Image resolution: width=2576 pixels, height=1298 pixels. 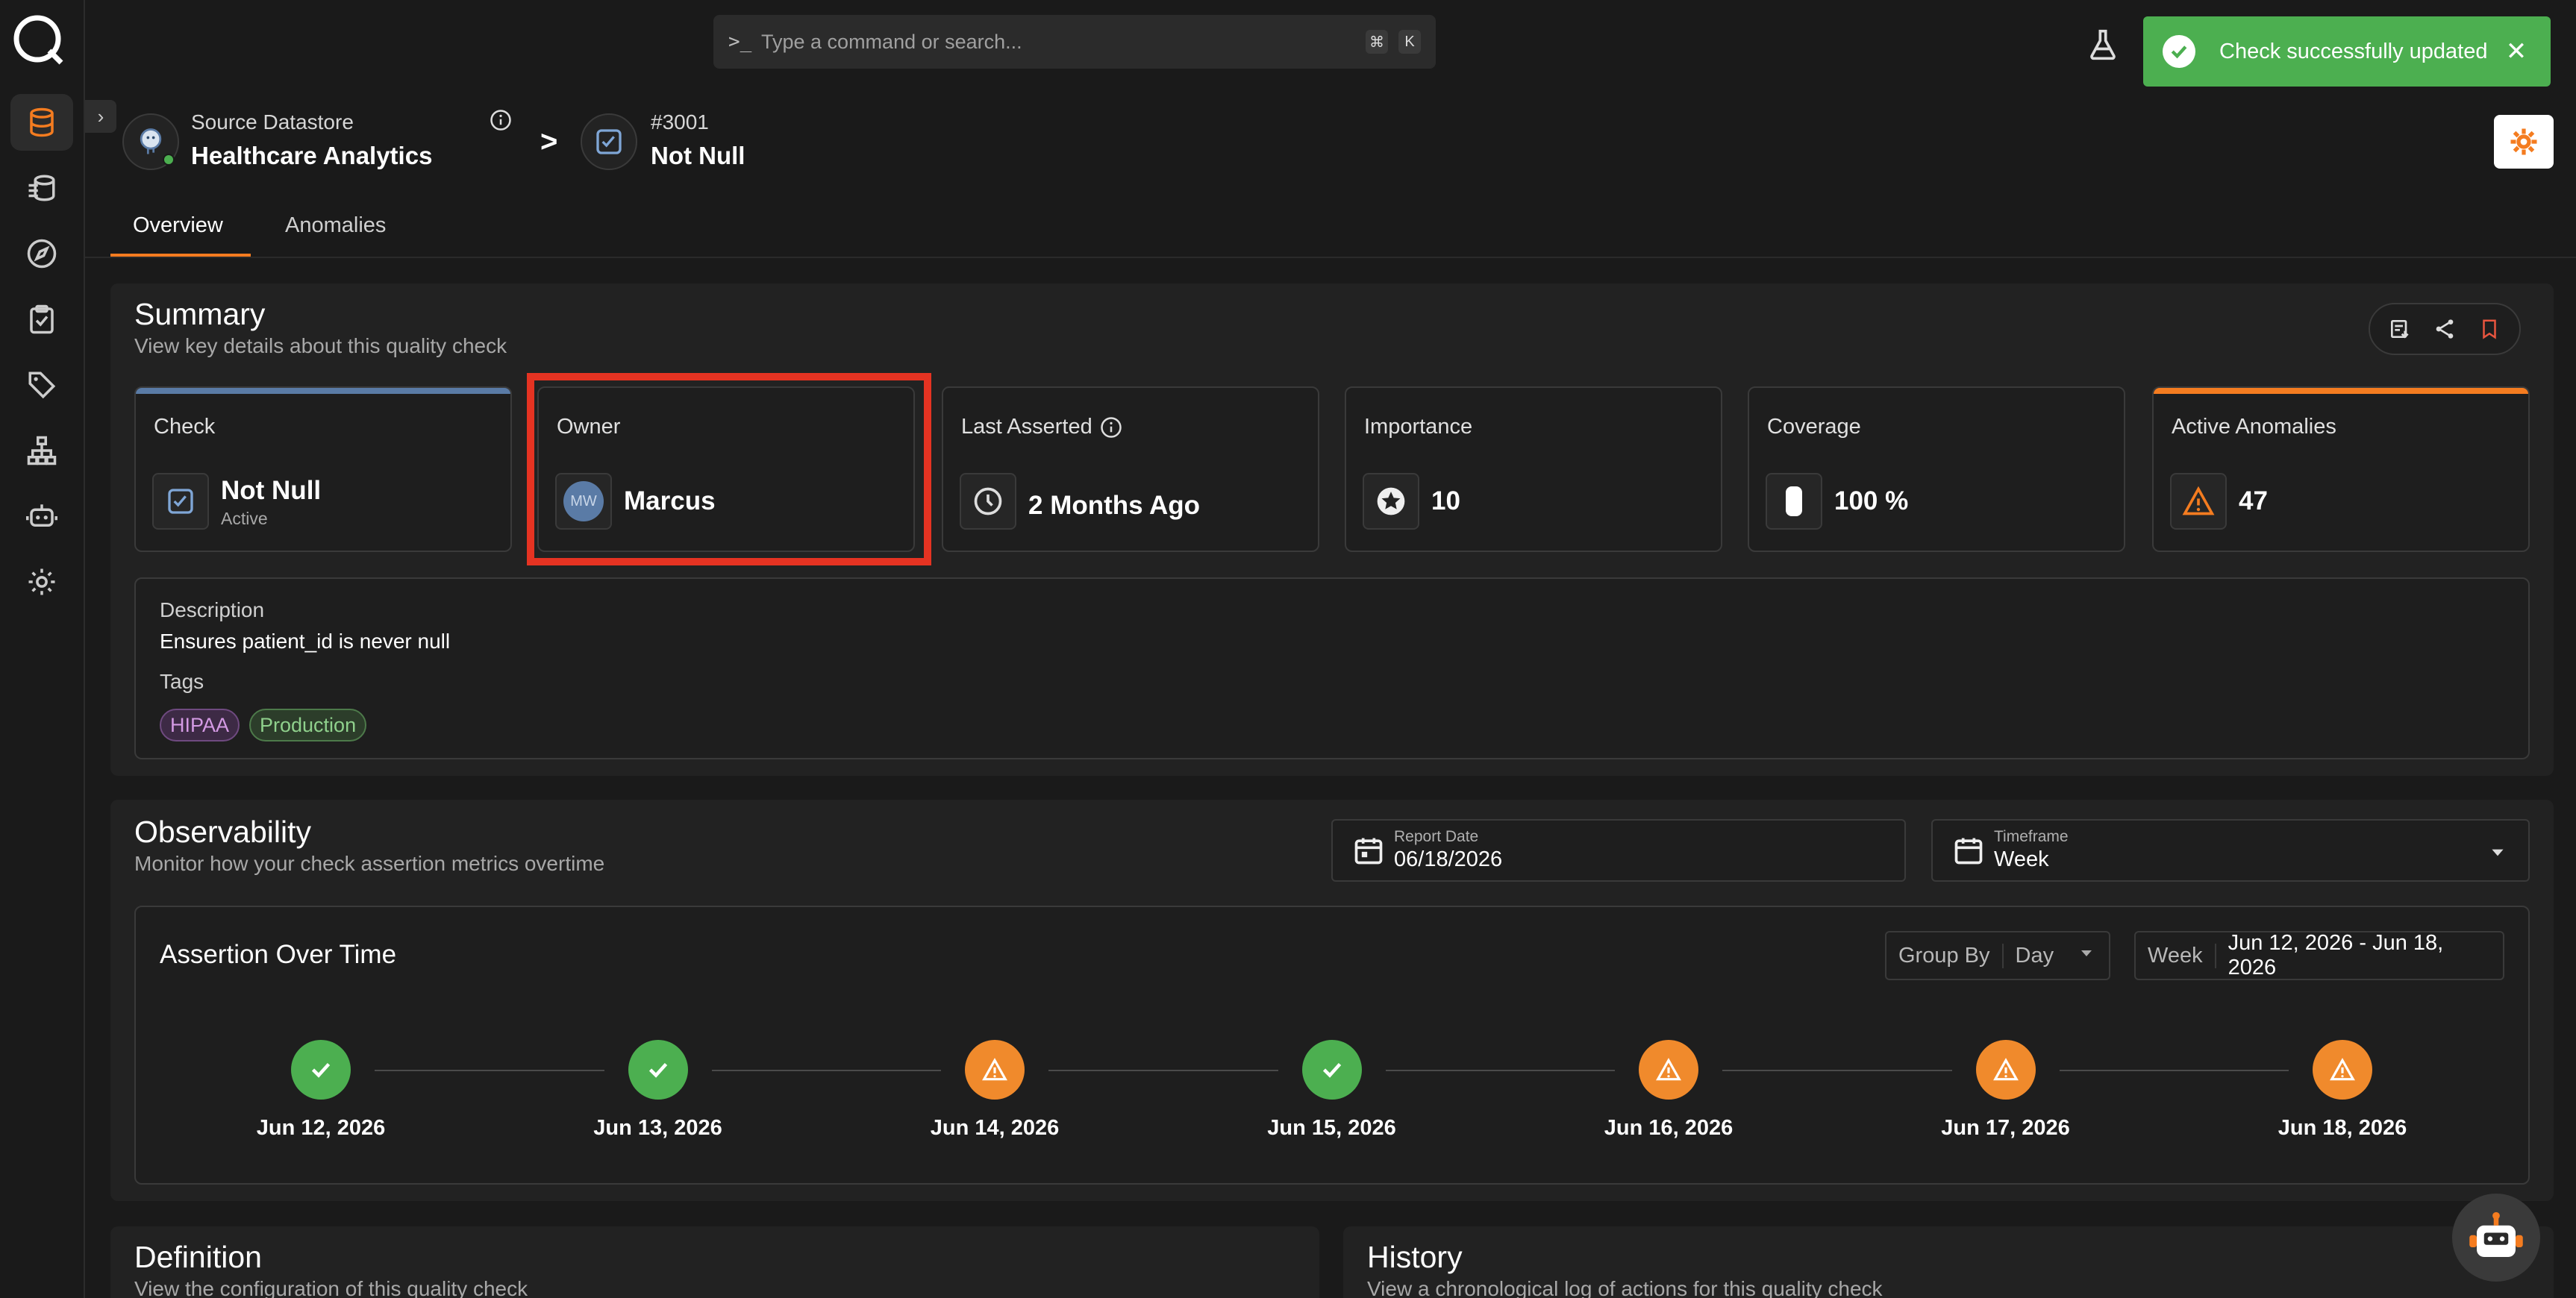 I want to click on group-by-value: Day, so click(x=2034, y=955).